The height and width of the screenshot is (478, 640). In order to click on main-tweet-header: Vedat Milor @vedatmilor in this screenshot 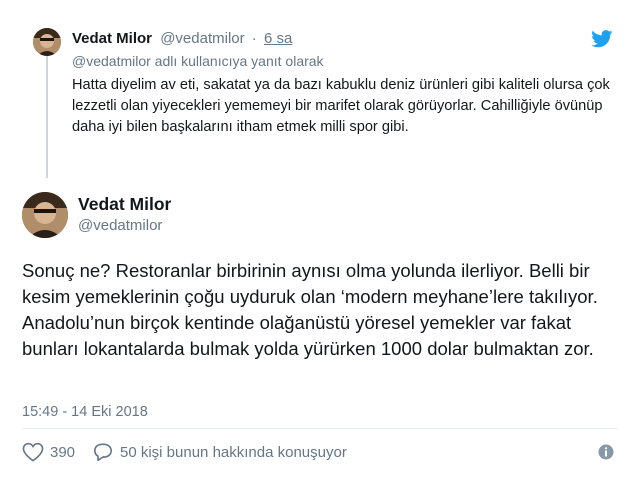, I will do `click(322, 215)`.